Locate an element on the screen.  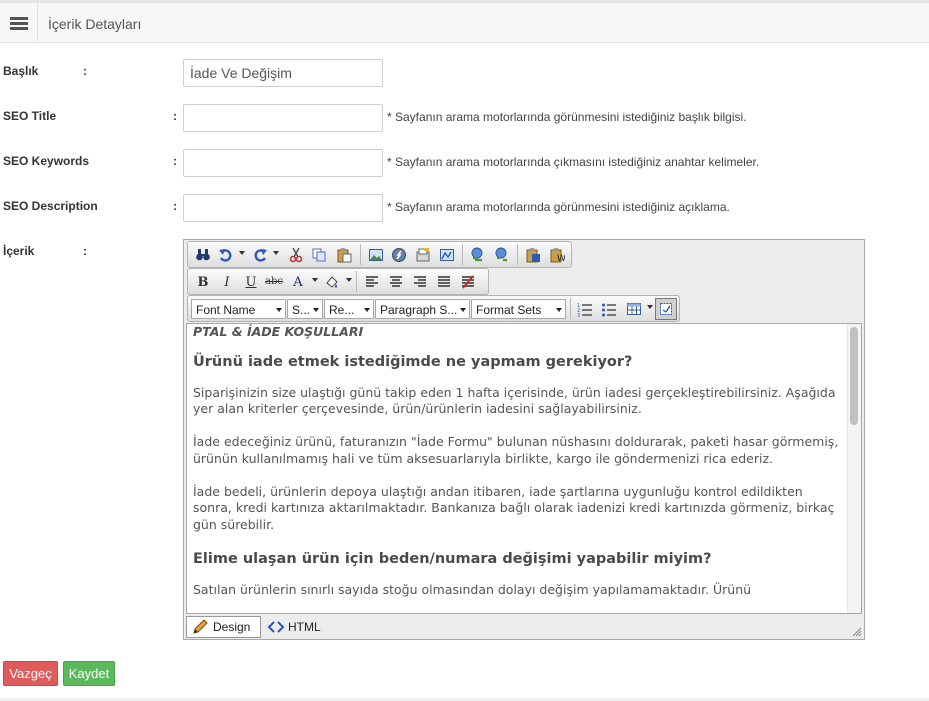
pencil-icon is located at coordinates (200, 627).